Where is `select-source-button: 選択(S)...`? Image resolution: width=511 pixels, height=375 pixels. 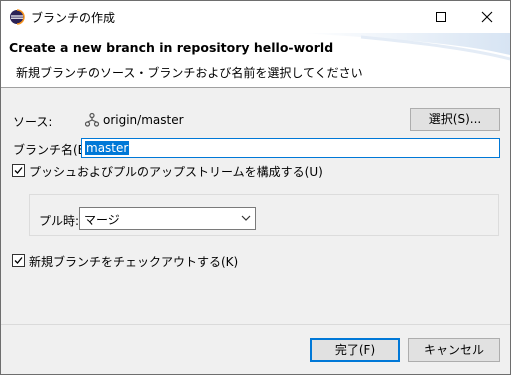 select-source-button: 選択(S)... is located at coordinates (455, 119).